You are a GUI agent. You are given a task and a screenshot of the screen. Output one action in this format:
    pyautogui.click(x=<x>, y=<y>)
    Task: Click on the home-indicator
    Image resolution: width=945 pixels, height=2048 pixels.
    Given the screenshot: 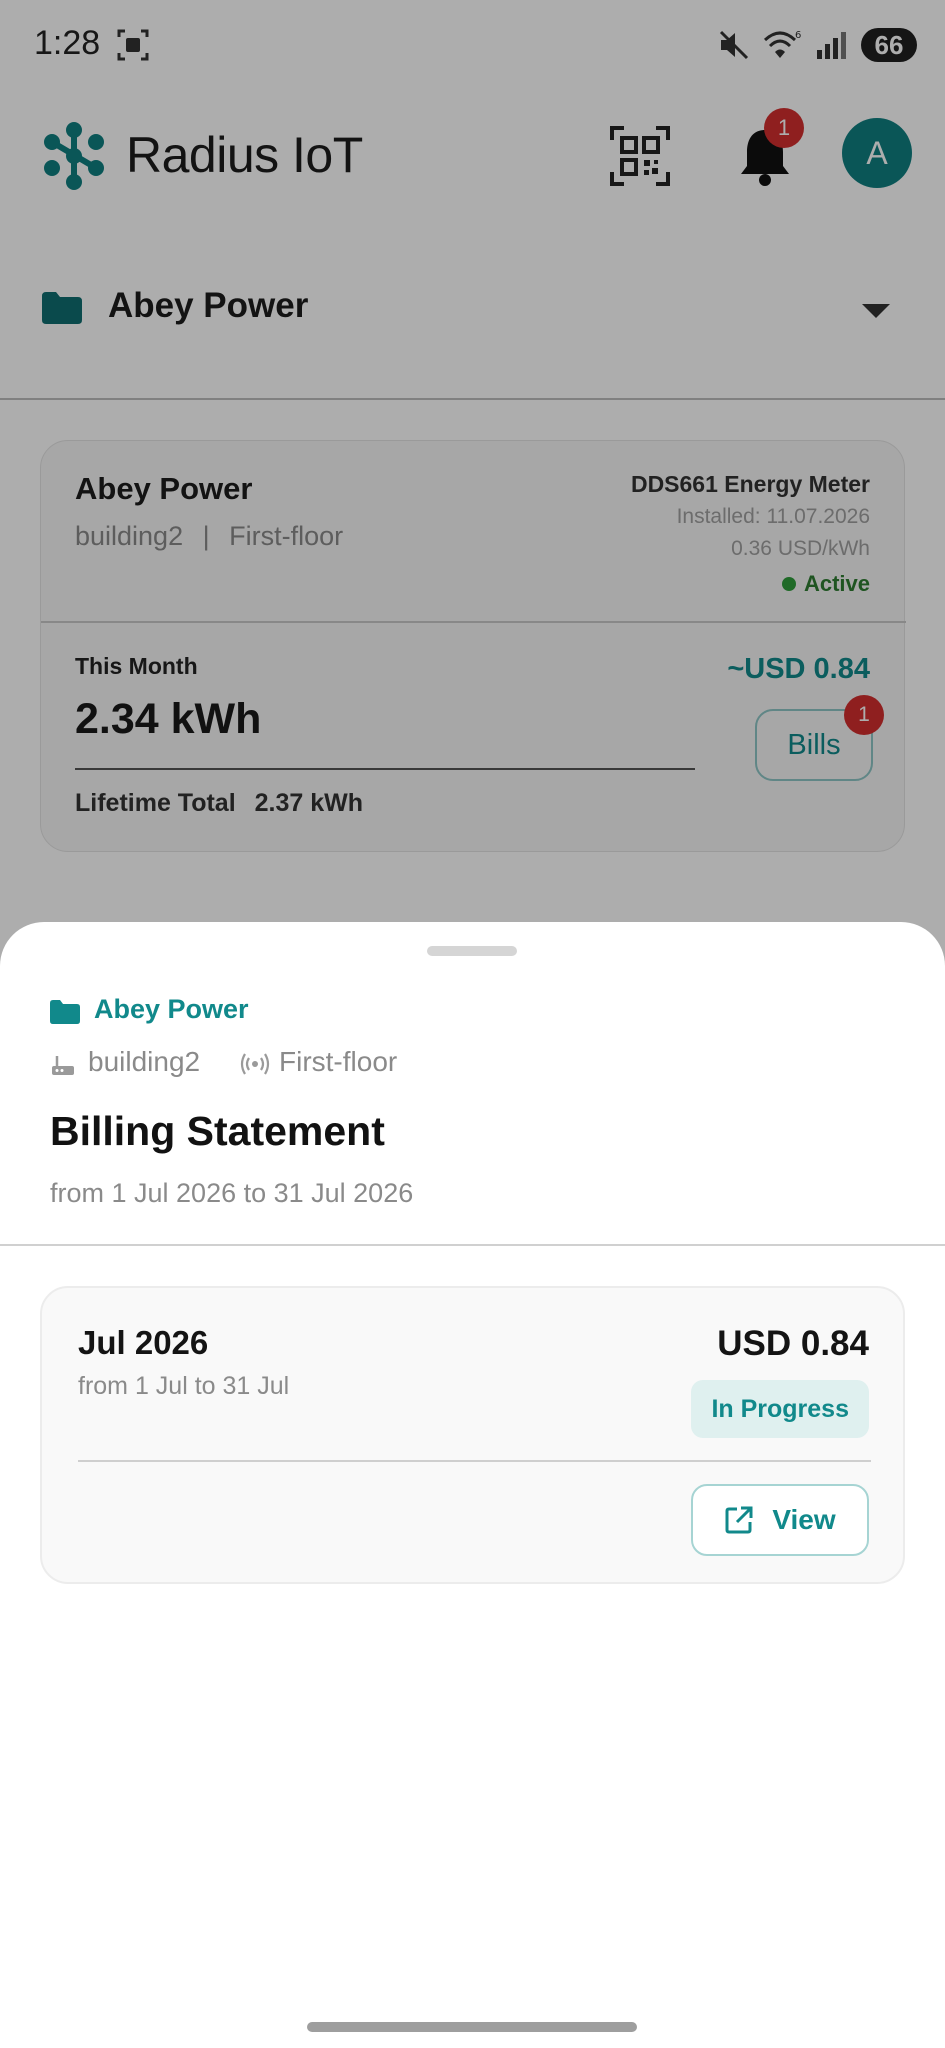 What is the action you would take?
    pyautogui.click(x=472, y=2027)
    